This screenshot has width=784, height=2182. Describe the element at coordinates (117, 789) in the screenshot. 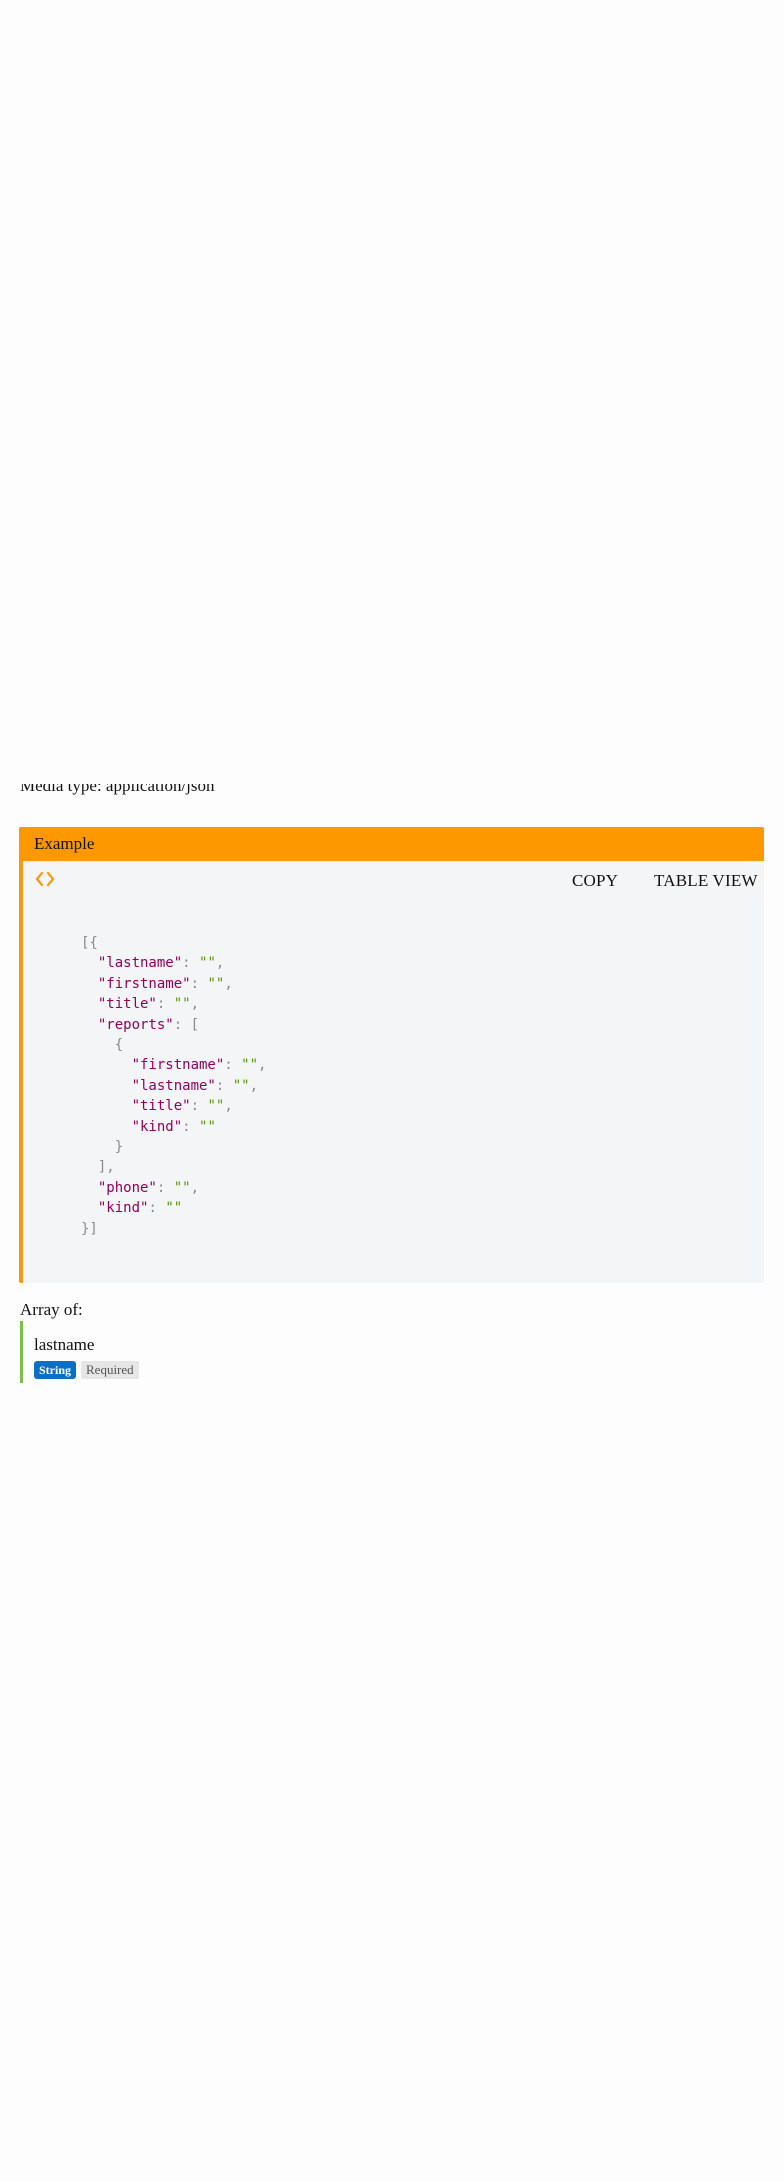

I see `media-type-text: Media type: application/json` at that location.